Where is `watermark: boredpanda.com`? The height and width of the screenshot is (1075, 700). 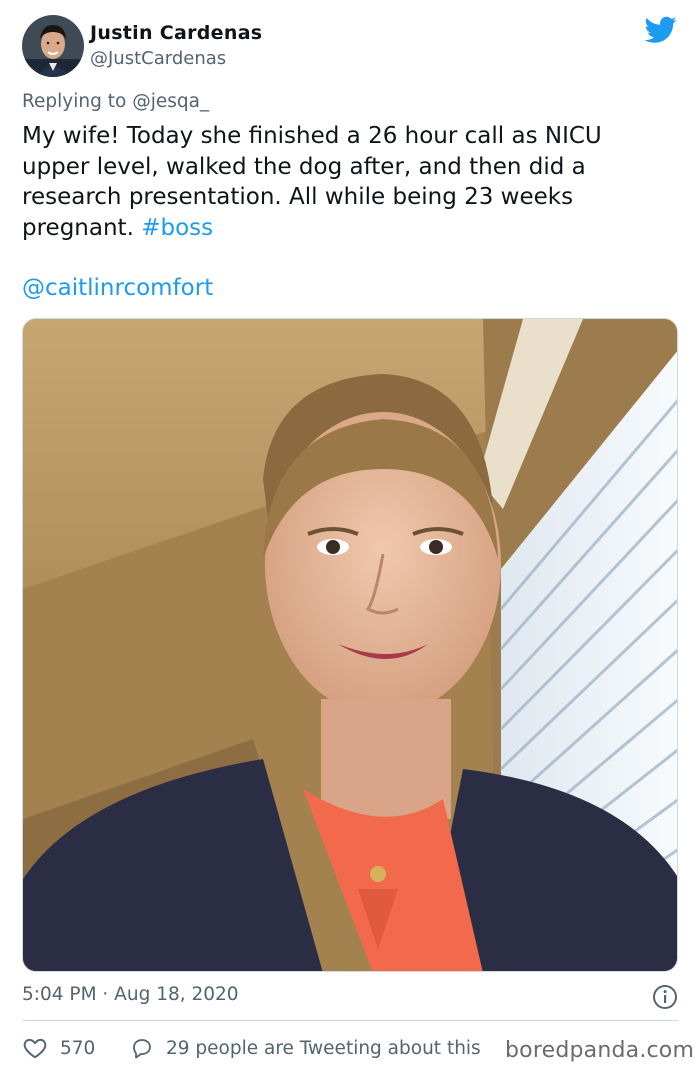 watermark: boredpanda.com is located at coordinates (600, 1050).